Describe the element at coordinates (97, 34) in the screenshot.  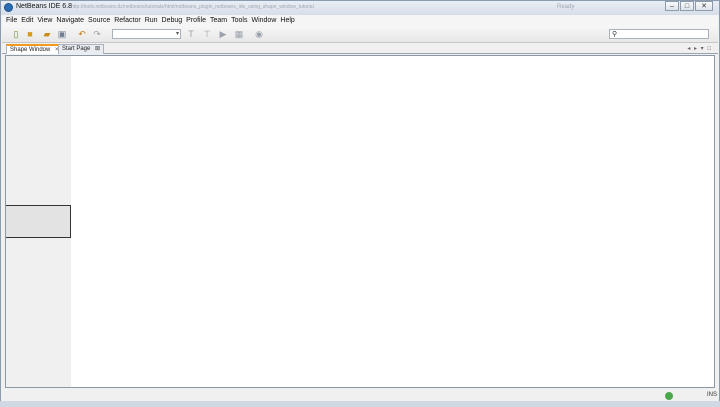
I see `redo-icon: ↷` at that location.